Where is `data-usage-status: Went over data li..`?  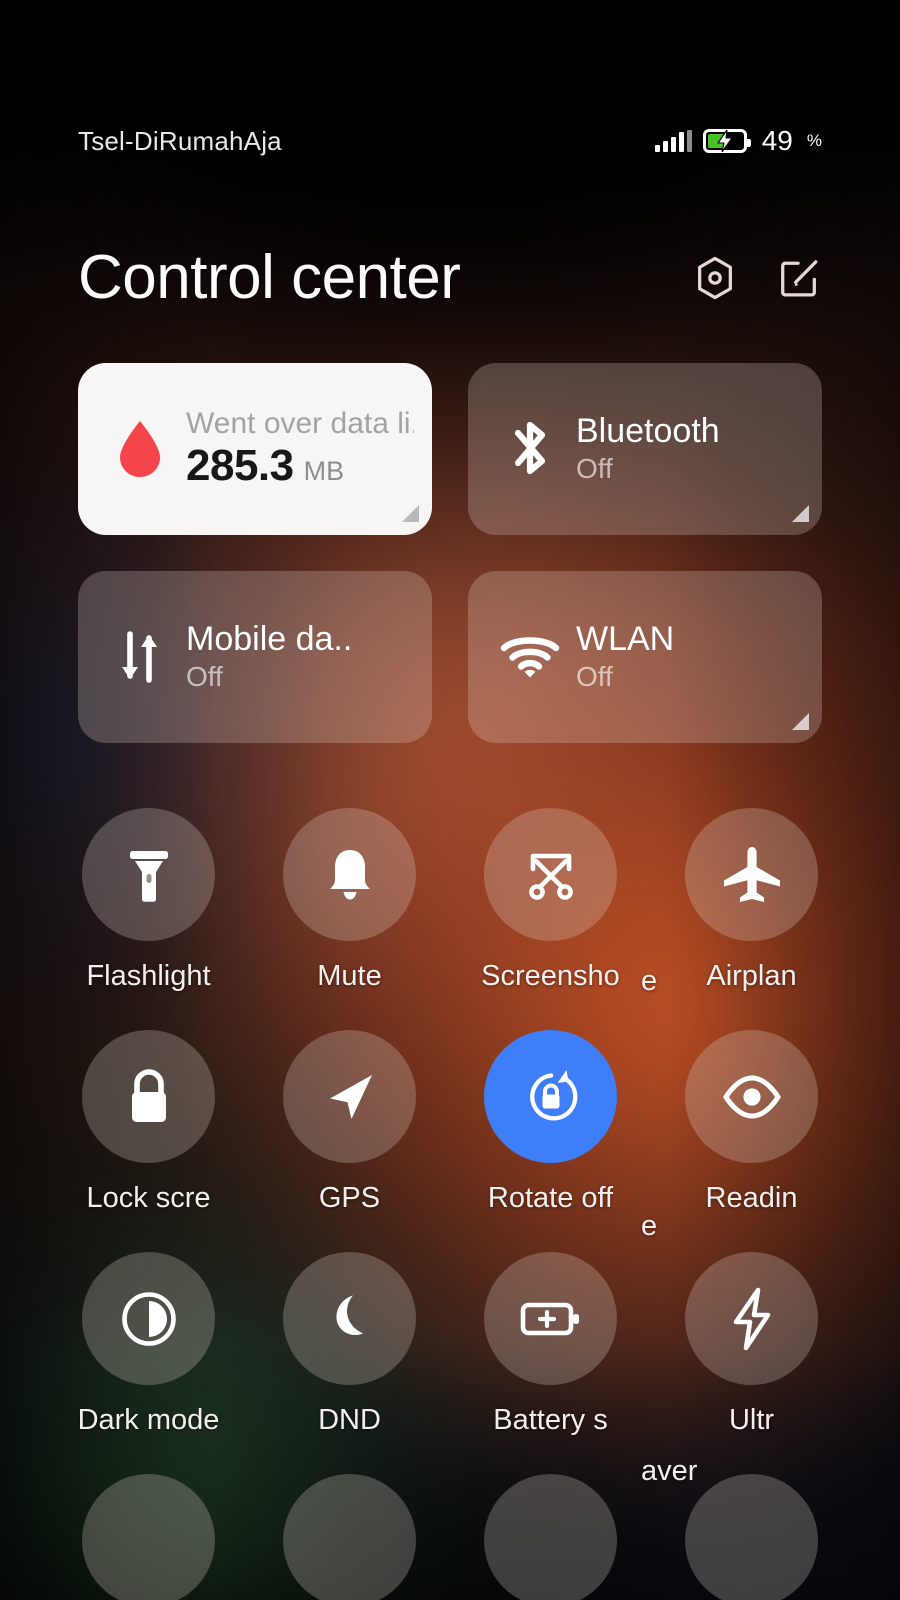
data-usage-status: Went over data li.. is located at coordinates (300, 423).